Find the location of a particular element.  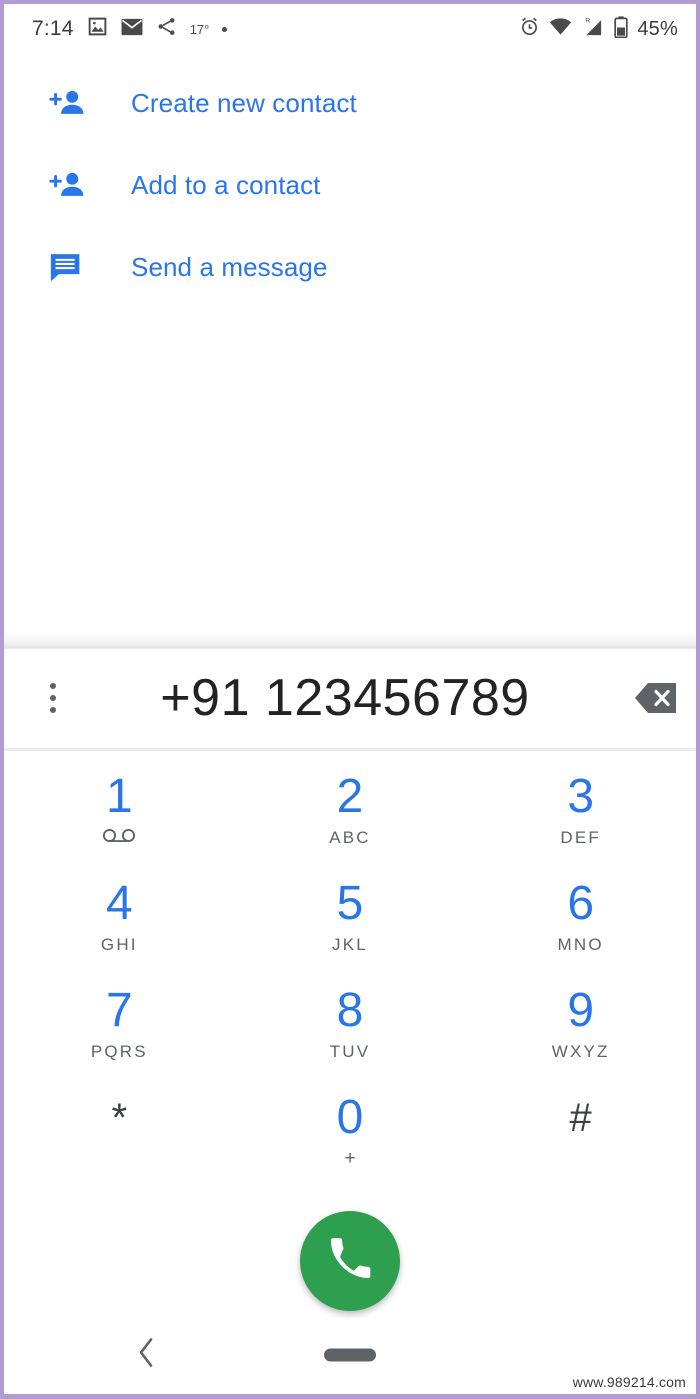

status-bar-right: R 45% is located at coordinates (598, 29).